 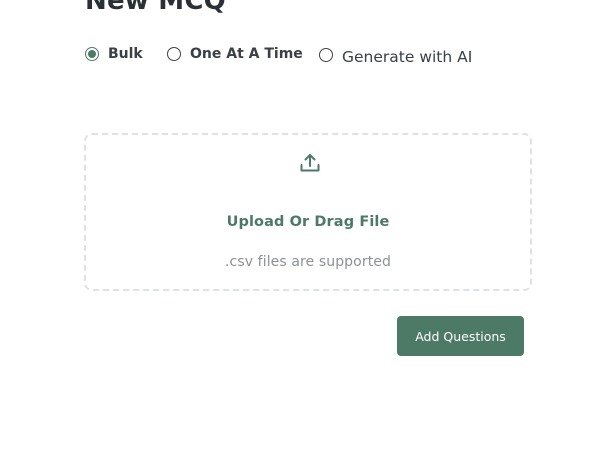 What do you see at coordinates (407, 57) in the screenshot?
I see `radio-label-generate-with-ai: Generate with AI` at bounding box center [407, 57].